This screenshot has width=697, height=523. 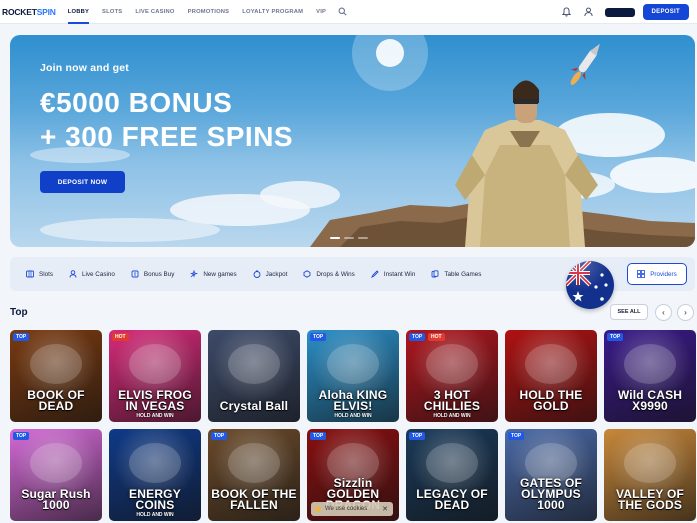 I want to click on game-title: Sugar Rush 1000, so click(x=56, y=499).